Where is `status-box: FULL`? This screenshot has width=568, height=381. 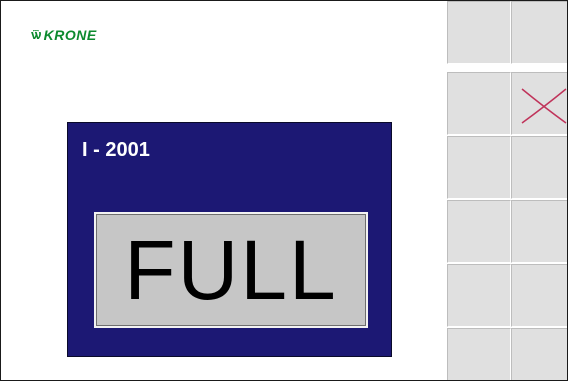 status-box: FULL is located at coordinates (231, 270).